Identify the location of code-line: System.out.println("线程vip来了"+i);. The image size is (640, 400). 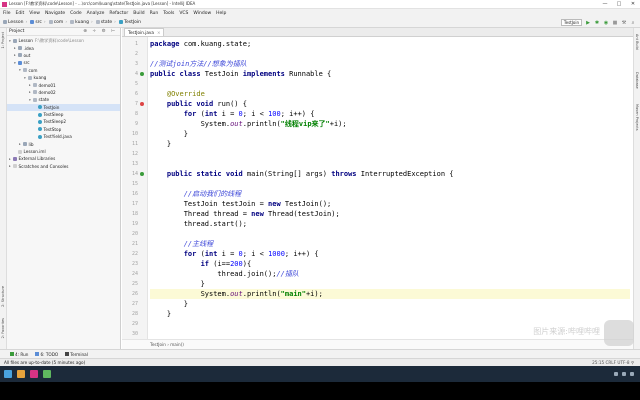
(390, 124).